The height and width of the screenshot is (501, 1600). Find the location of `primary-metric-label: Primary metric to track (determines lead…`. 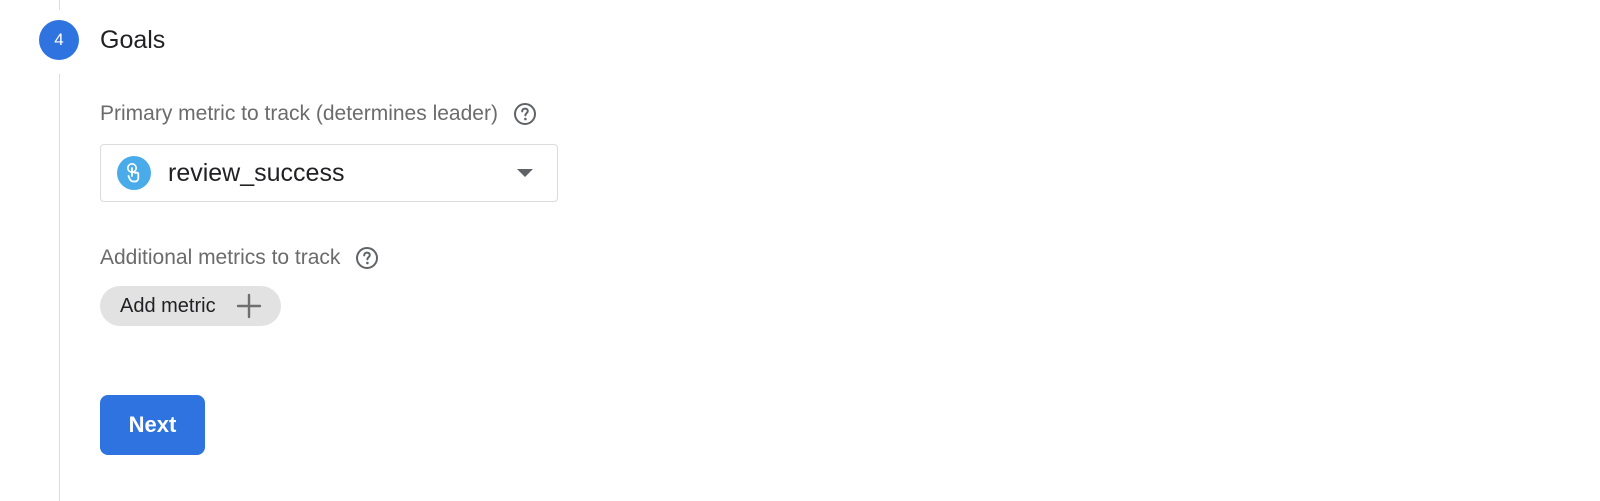

primary-metric-label: Primary metric to track (determines lead… is located at coordinates (299, 113).